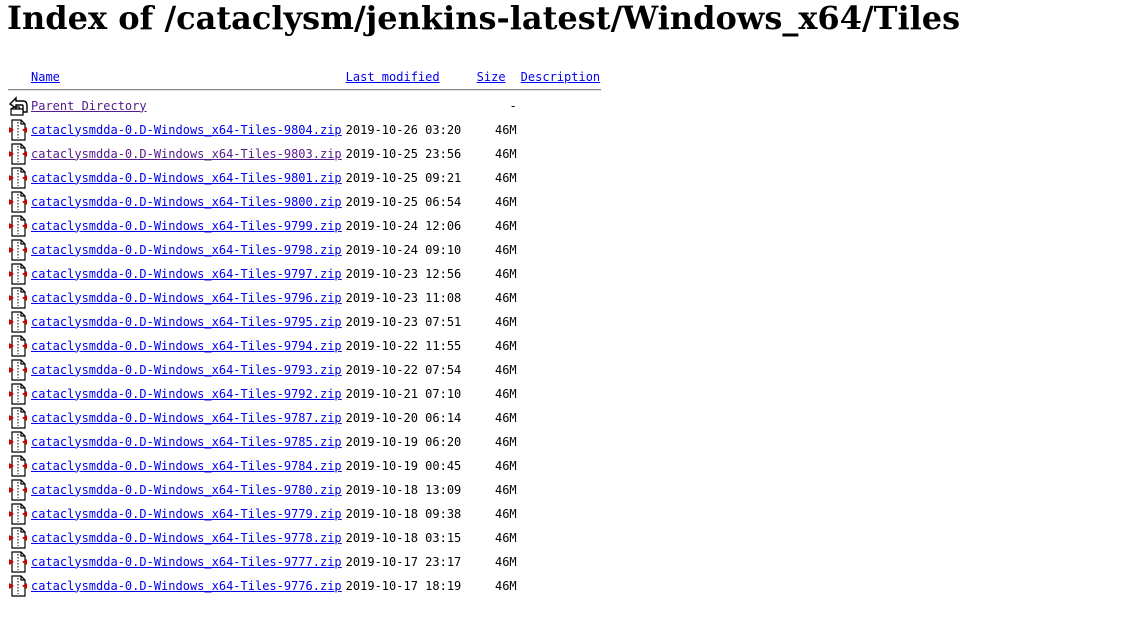 This screenshot has height=617, width=1141. Describe the element at coordinates (403, 345) in the screenshot. I see `file-modified: 2019-10-22 11:55` at that location.